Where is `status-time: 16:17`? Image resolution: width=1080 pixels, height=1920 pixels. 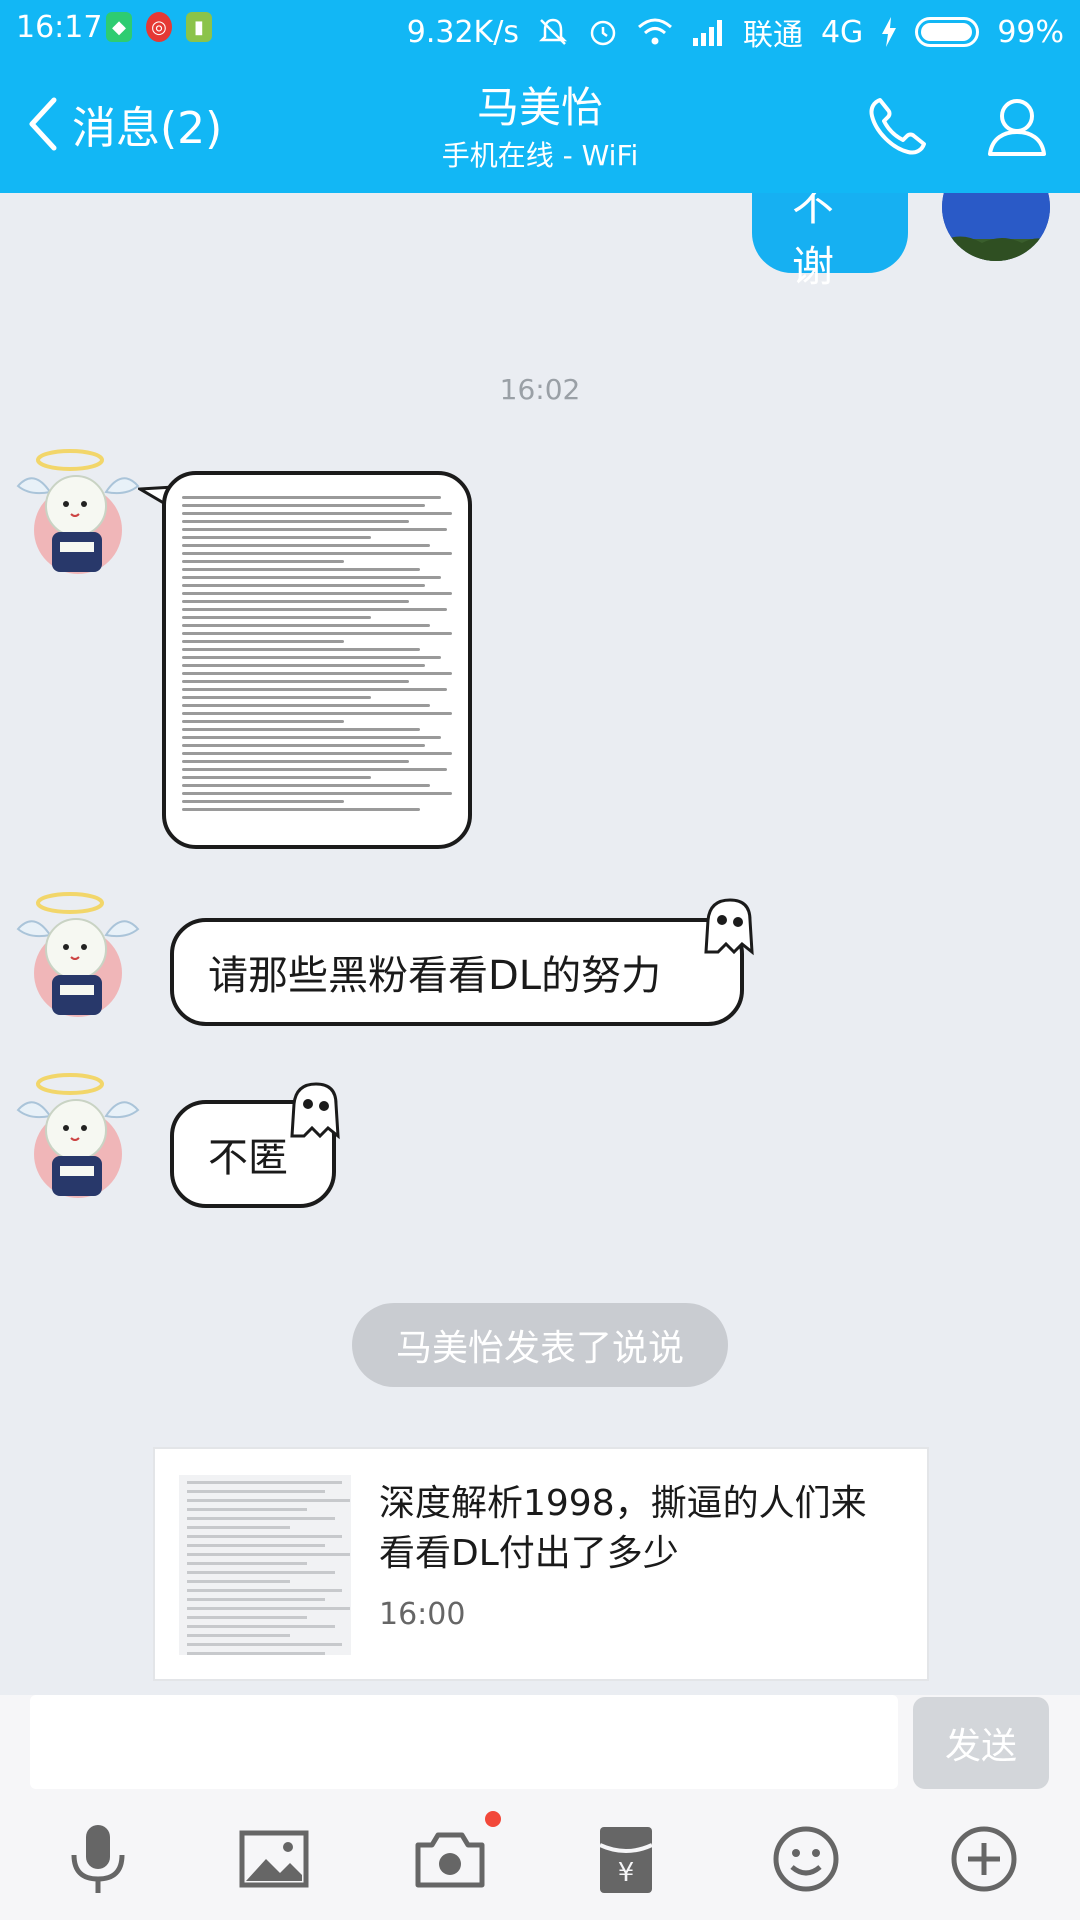 status-time: 16:17 is located at coordinates (59, 27).